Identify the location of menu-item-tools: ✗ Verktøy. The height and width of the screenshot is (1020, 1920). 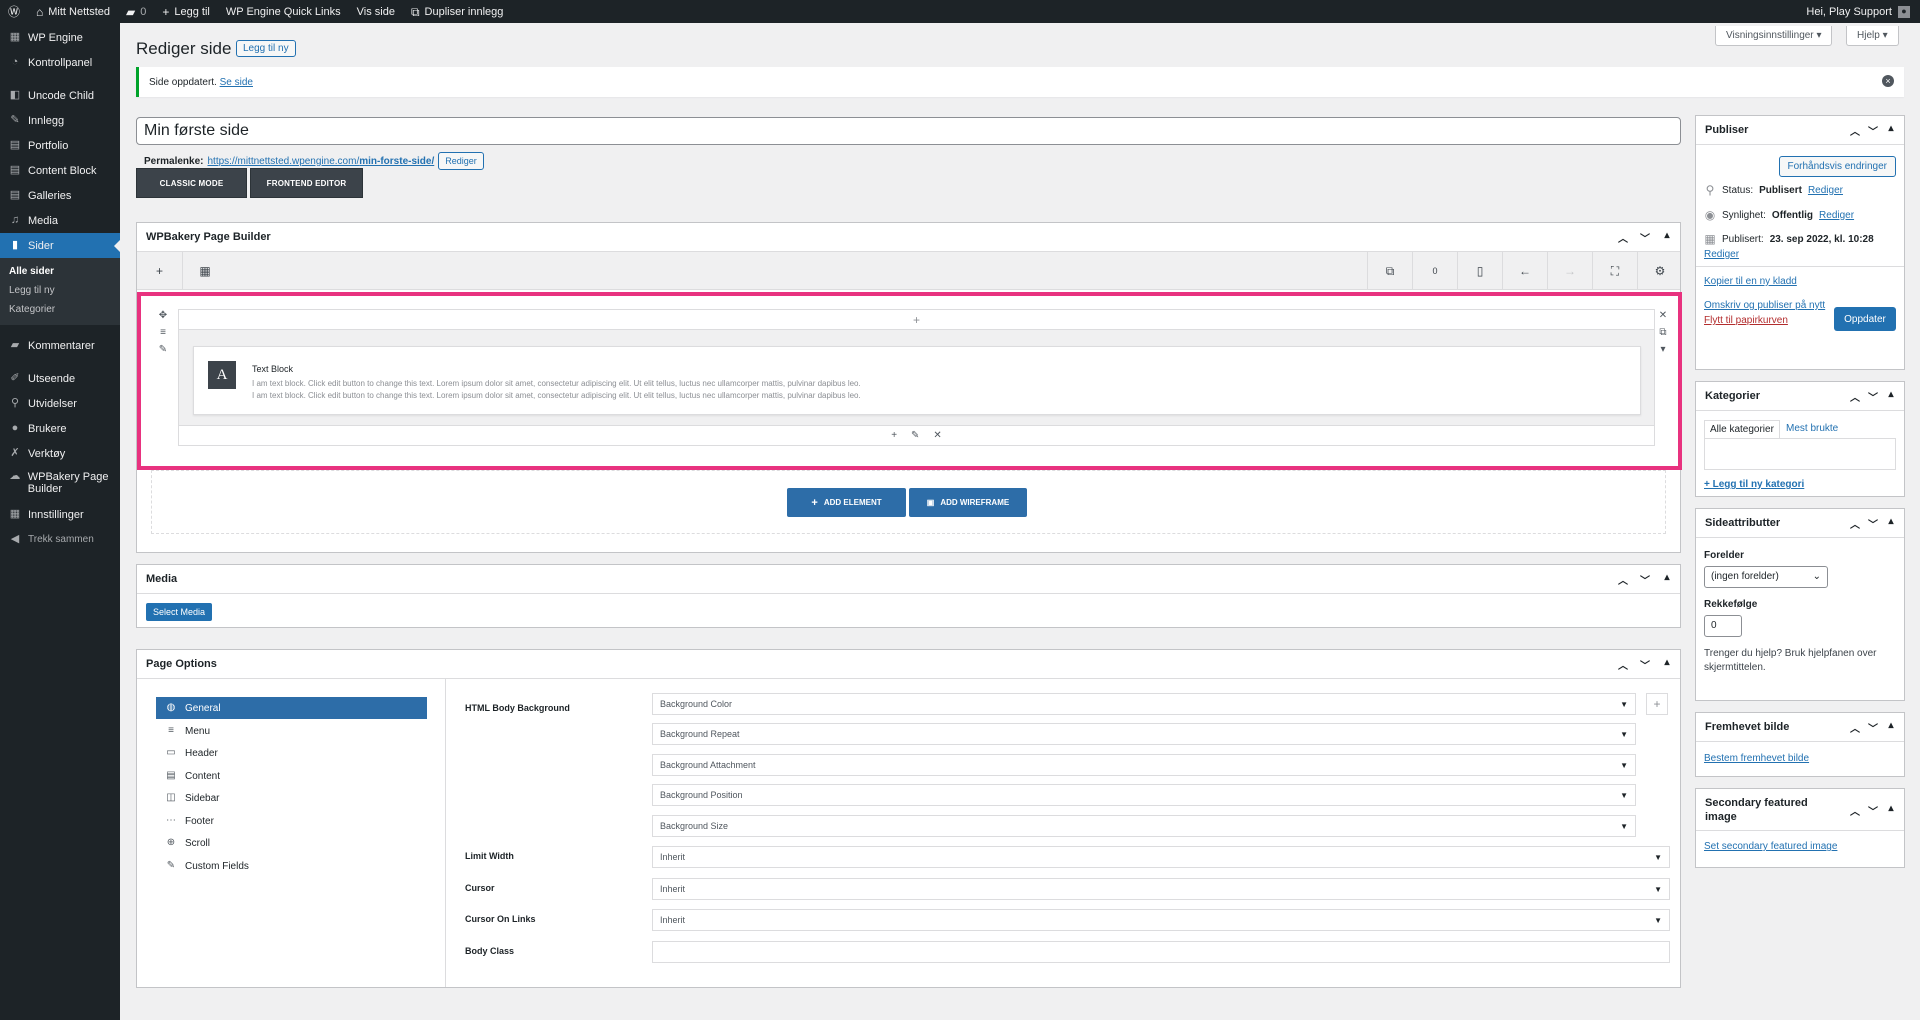
(60, 453).